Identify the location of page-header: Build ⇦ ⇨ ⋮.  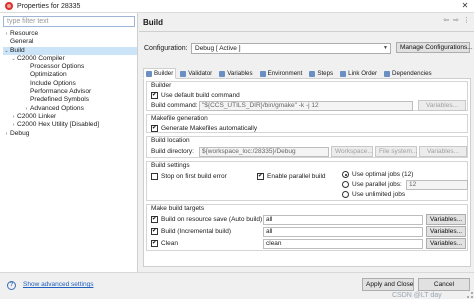
(306, 22).